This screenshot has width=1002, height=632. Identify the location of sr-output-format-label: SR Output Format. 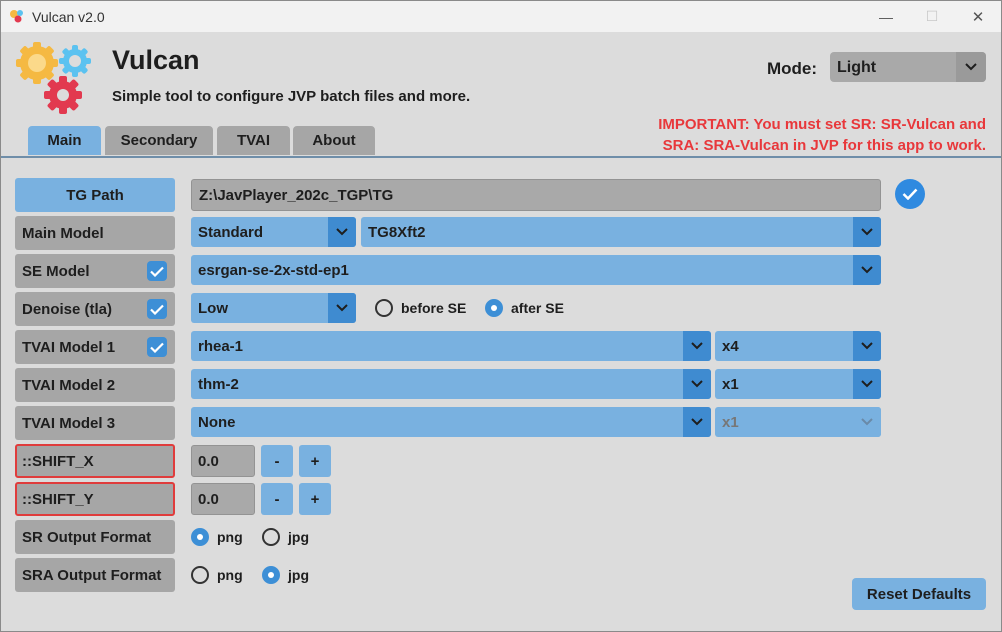
(95, 537).